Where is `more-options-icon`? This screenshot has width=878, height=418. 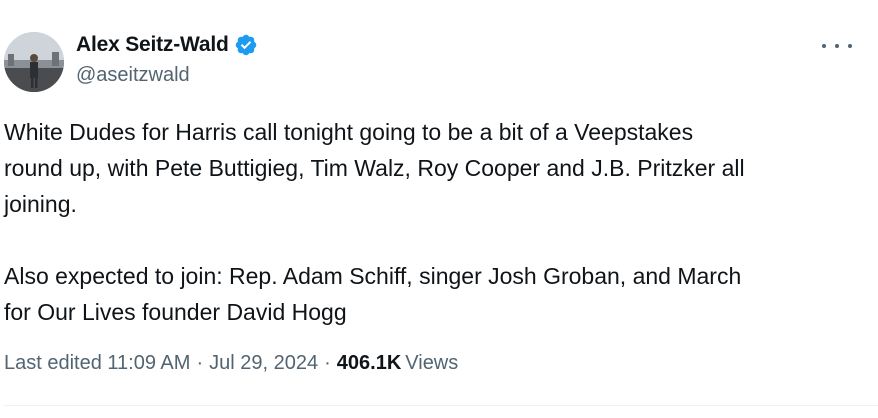 more-options-icon is located at coordinates (837, 46).